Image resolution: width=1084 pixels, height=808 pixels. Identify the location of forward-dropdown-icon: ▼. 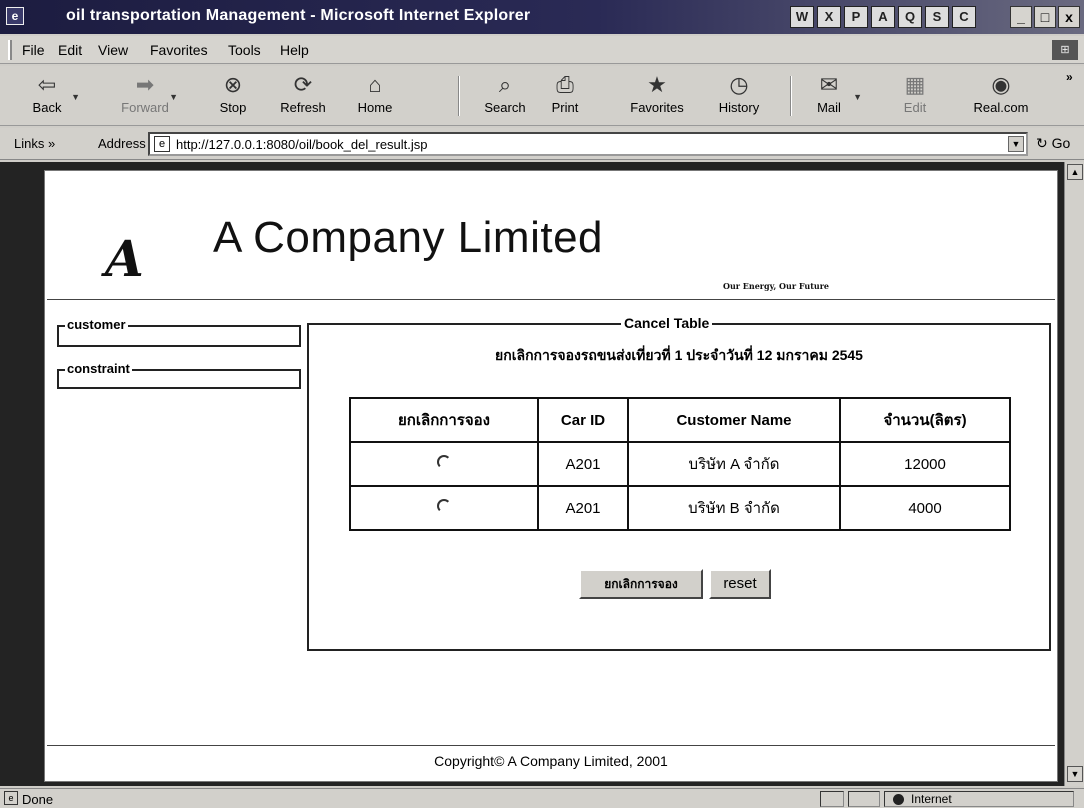
(173, 97).